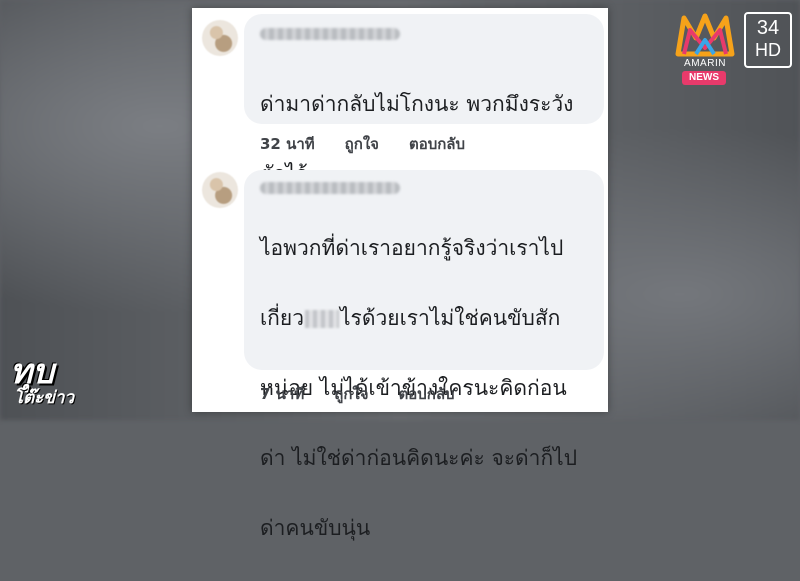 Image resolution: width=800 pixels, height=581 pixels. What do you see at coordinates (417, 104) in the screenshot?
I see `comment-line: ด่ามาด่ากลับไม่โกงนะ พวกมึงระวัง` at bounding box center [417, 104].